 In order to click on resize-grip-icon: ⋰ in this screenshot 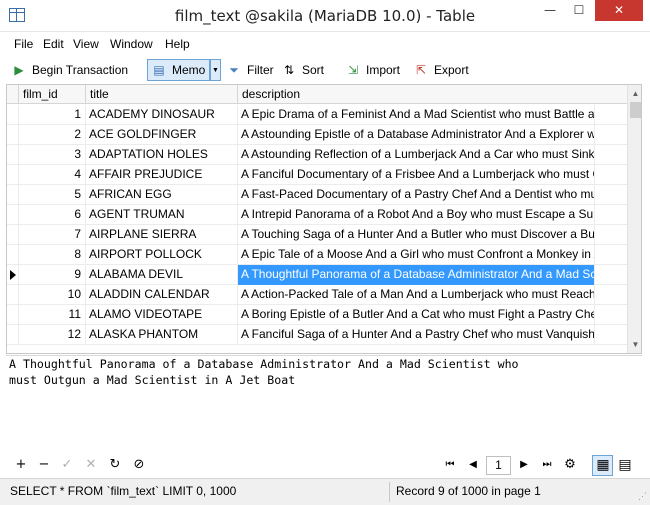, I will do `click(642, 496)`.